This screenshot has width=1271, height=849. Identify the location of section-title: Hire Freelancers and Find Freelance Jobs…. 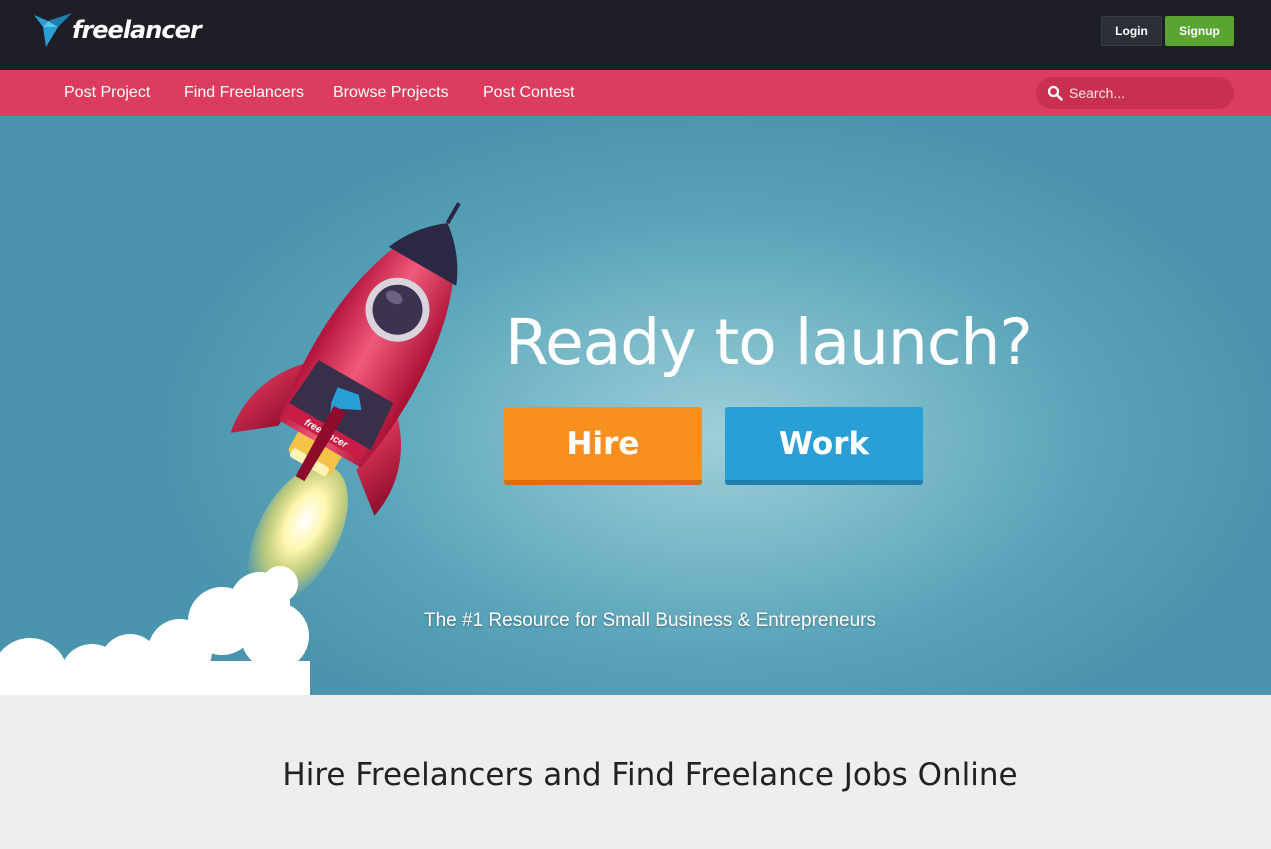
(650, 775).